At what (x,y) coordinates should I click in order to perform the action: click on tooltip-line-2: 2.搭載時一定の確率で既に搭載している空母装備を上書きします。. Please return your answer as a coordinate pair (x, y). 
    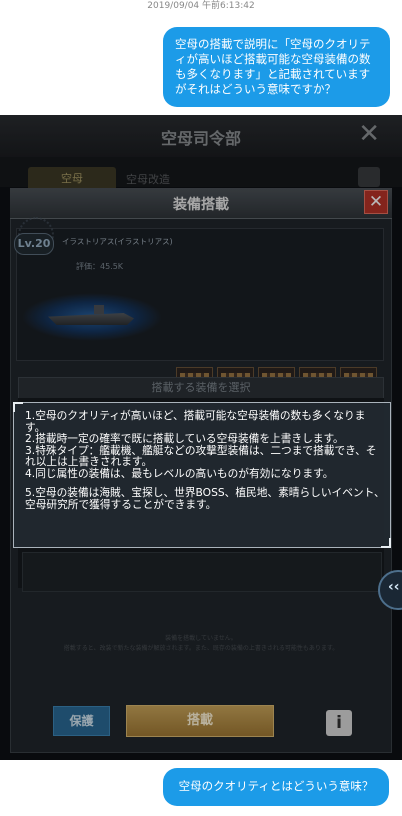
    Looking at the image, I should click on (184, 438).